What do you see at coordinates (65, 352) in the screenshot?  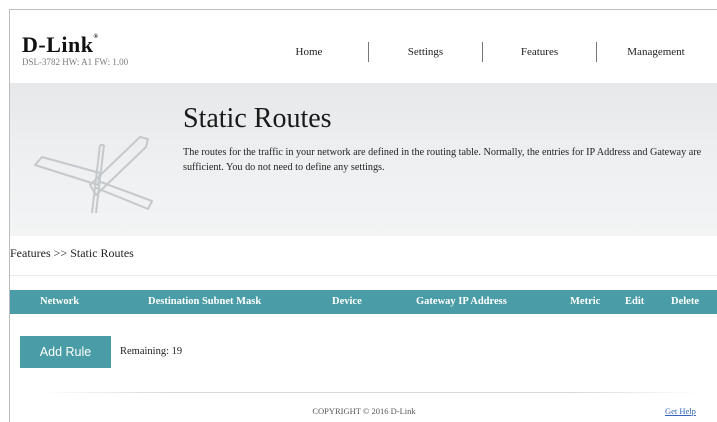 I see `add-rule-button: Add Rule` at bounding box center [65, 352].